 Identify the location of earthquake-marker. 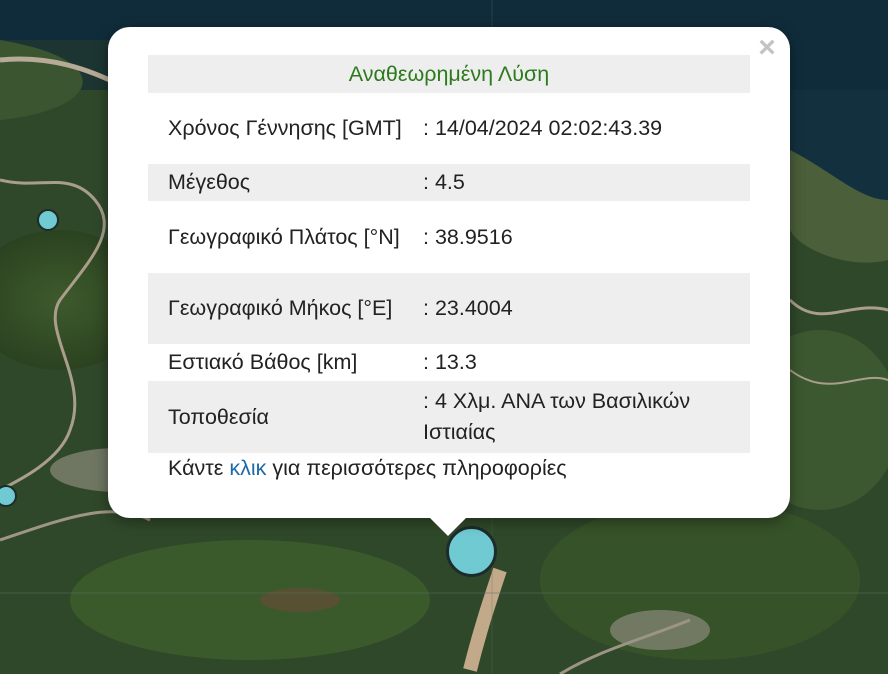
(48, 220).